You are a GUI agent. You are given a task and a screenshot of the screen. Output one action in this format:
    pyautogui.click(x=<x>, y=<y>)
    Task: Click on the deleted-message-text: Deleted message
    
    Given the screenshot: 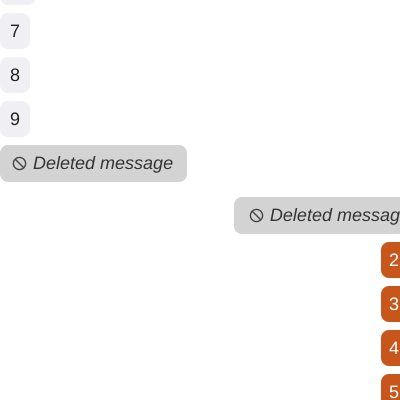 What is the action you would take?
    pyautogui.click(x=103, y=163)
    